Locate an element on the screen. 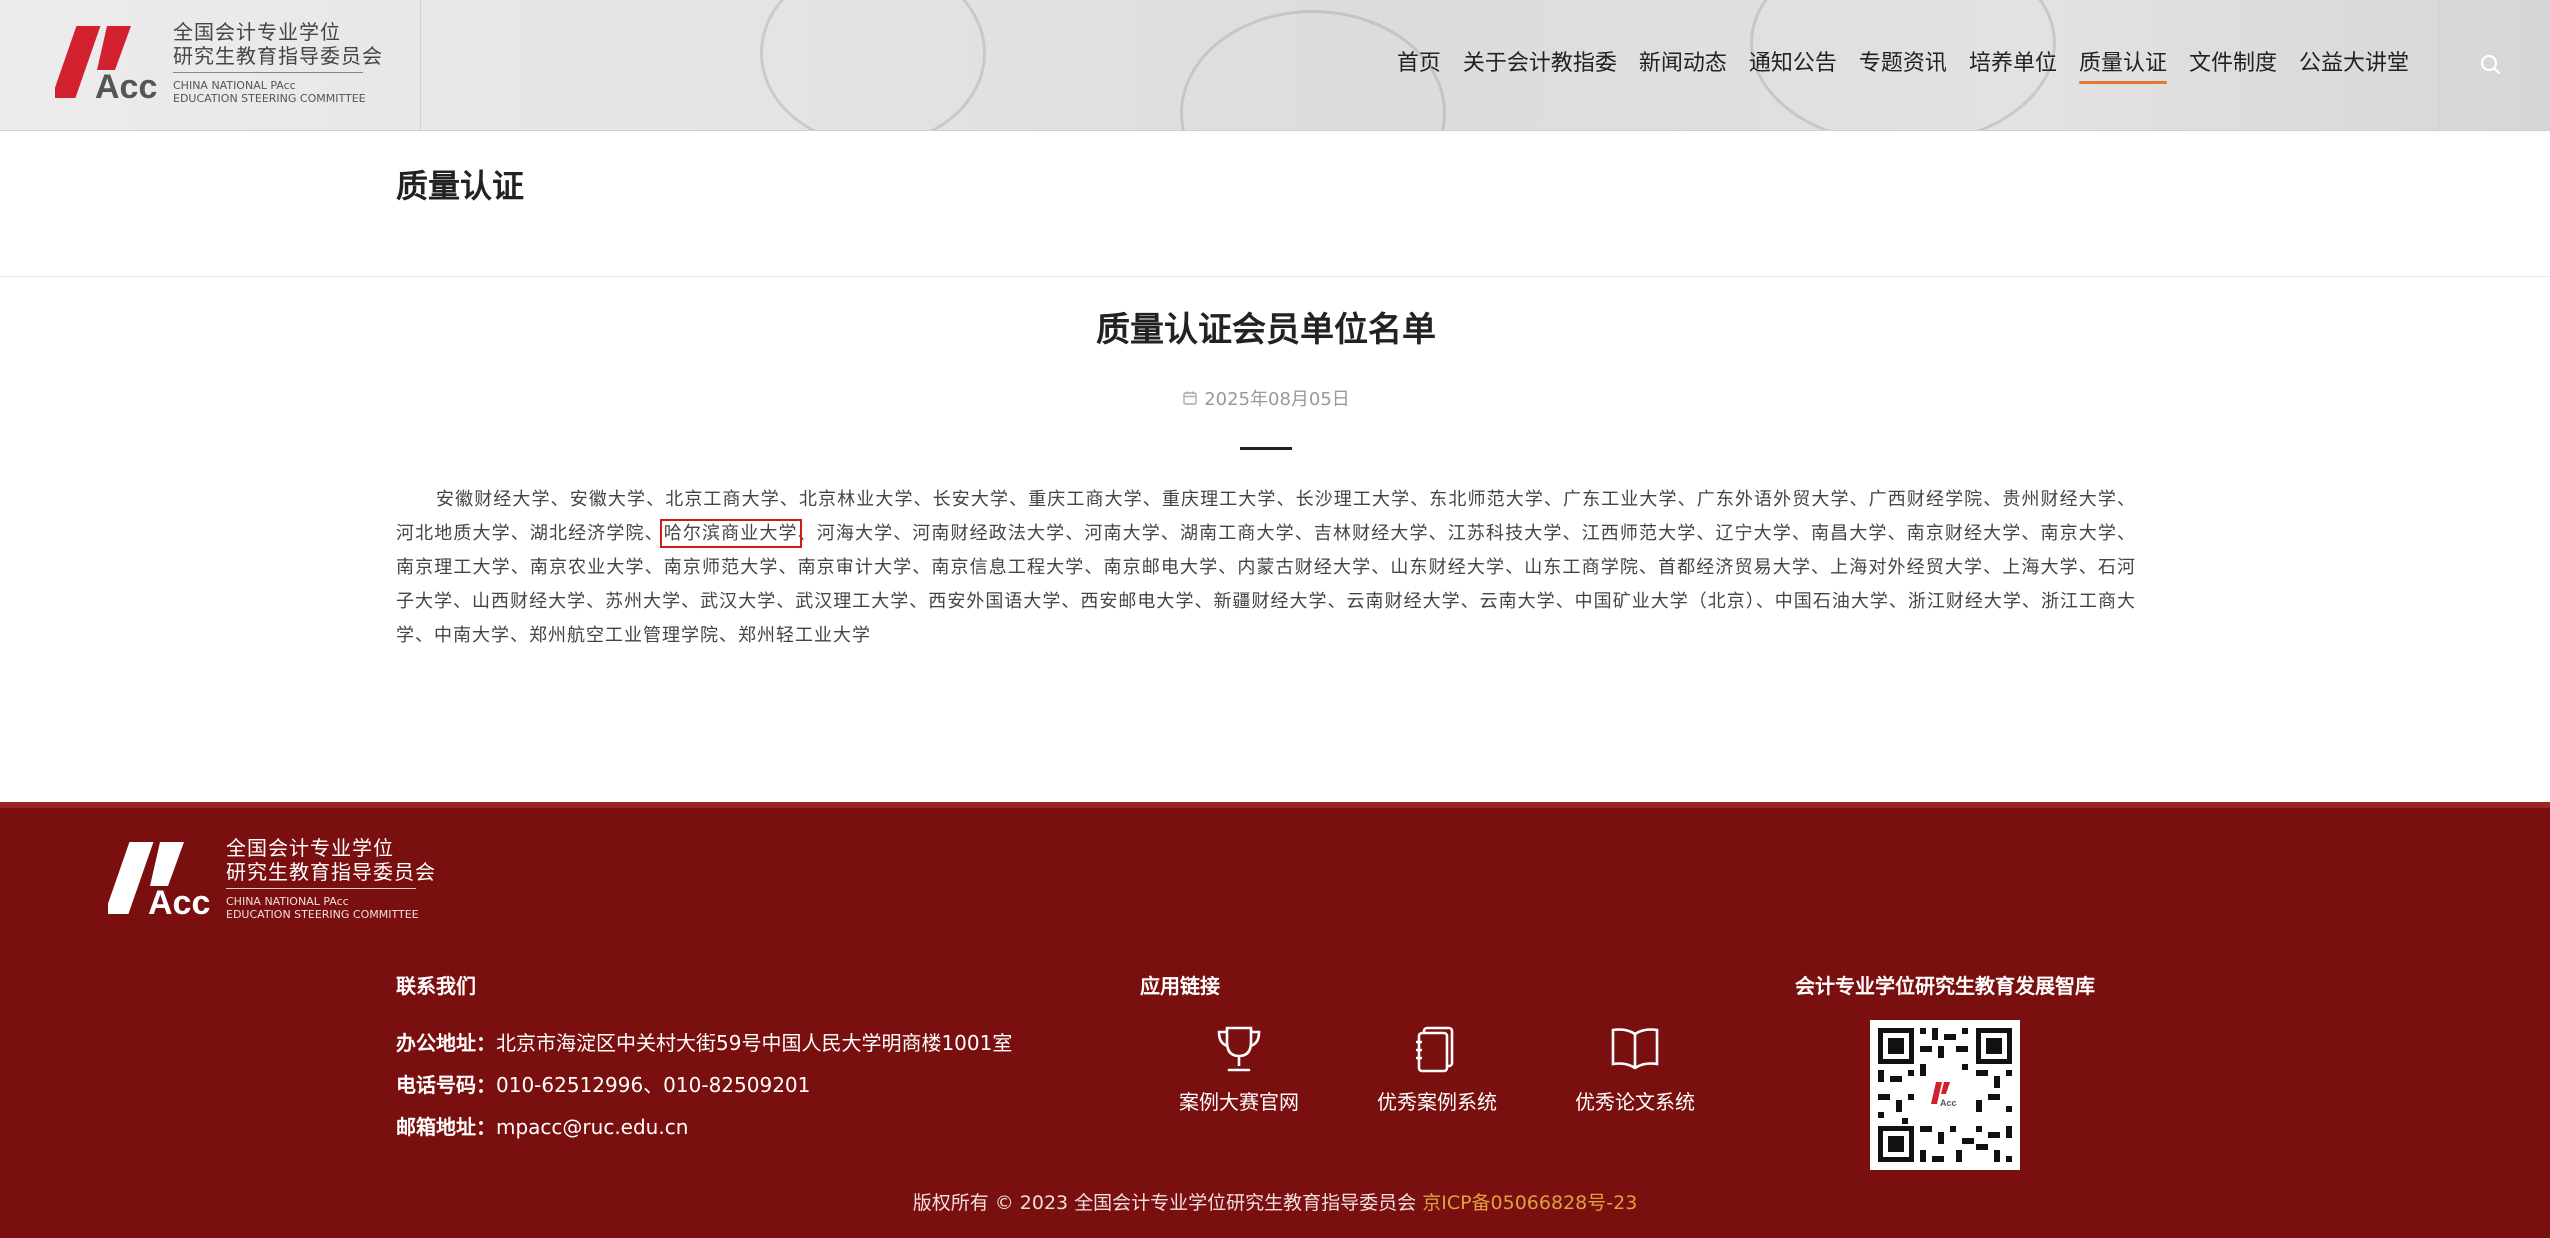  email-label: 邮箱地址： is located at coordinates (446, 1127).